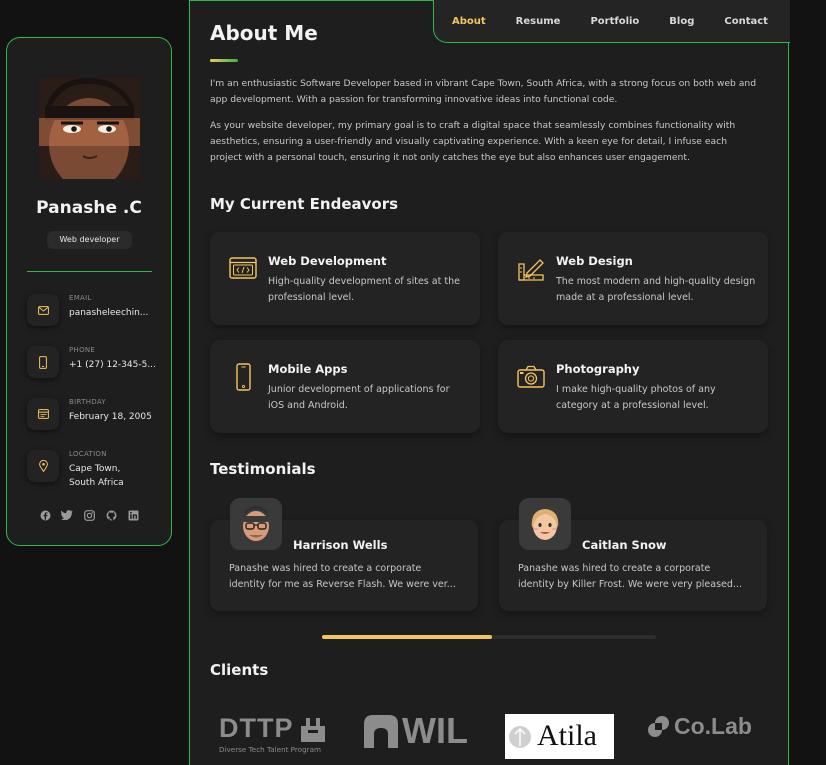 The height and width of the screenshot is (765, 826). I want to click on testimonial-name: Caitlan Snow, so click(624, 545).